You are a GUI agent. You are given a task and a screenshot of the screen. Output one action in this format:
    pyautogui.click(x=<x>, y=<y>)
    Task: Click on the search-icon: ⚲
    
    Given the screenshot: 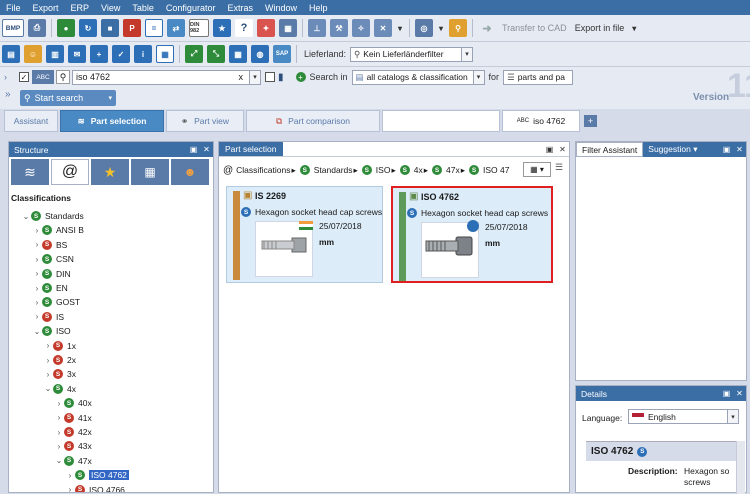 What is the action you would take?
    pyautogui.click(x=63, y=77)
    